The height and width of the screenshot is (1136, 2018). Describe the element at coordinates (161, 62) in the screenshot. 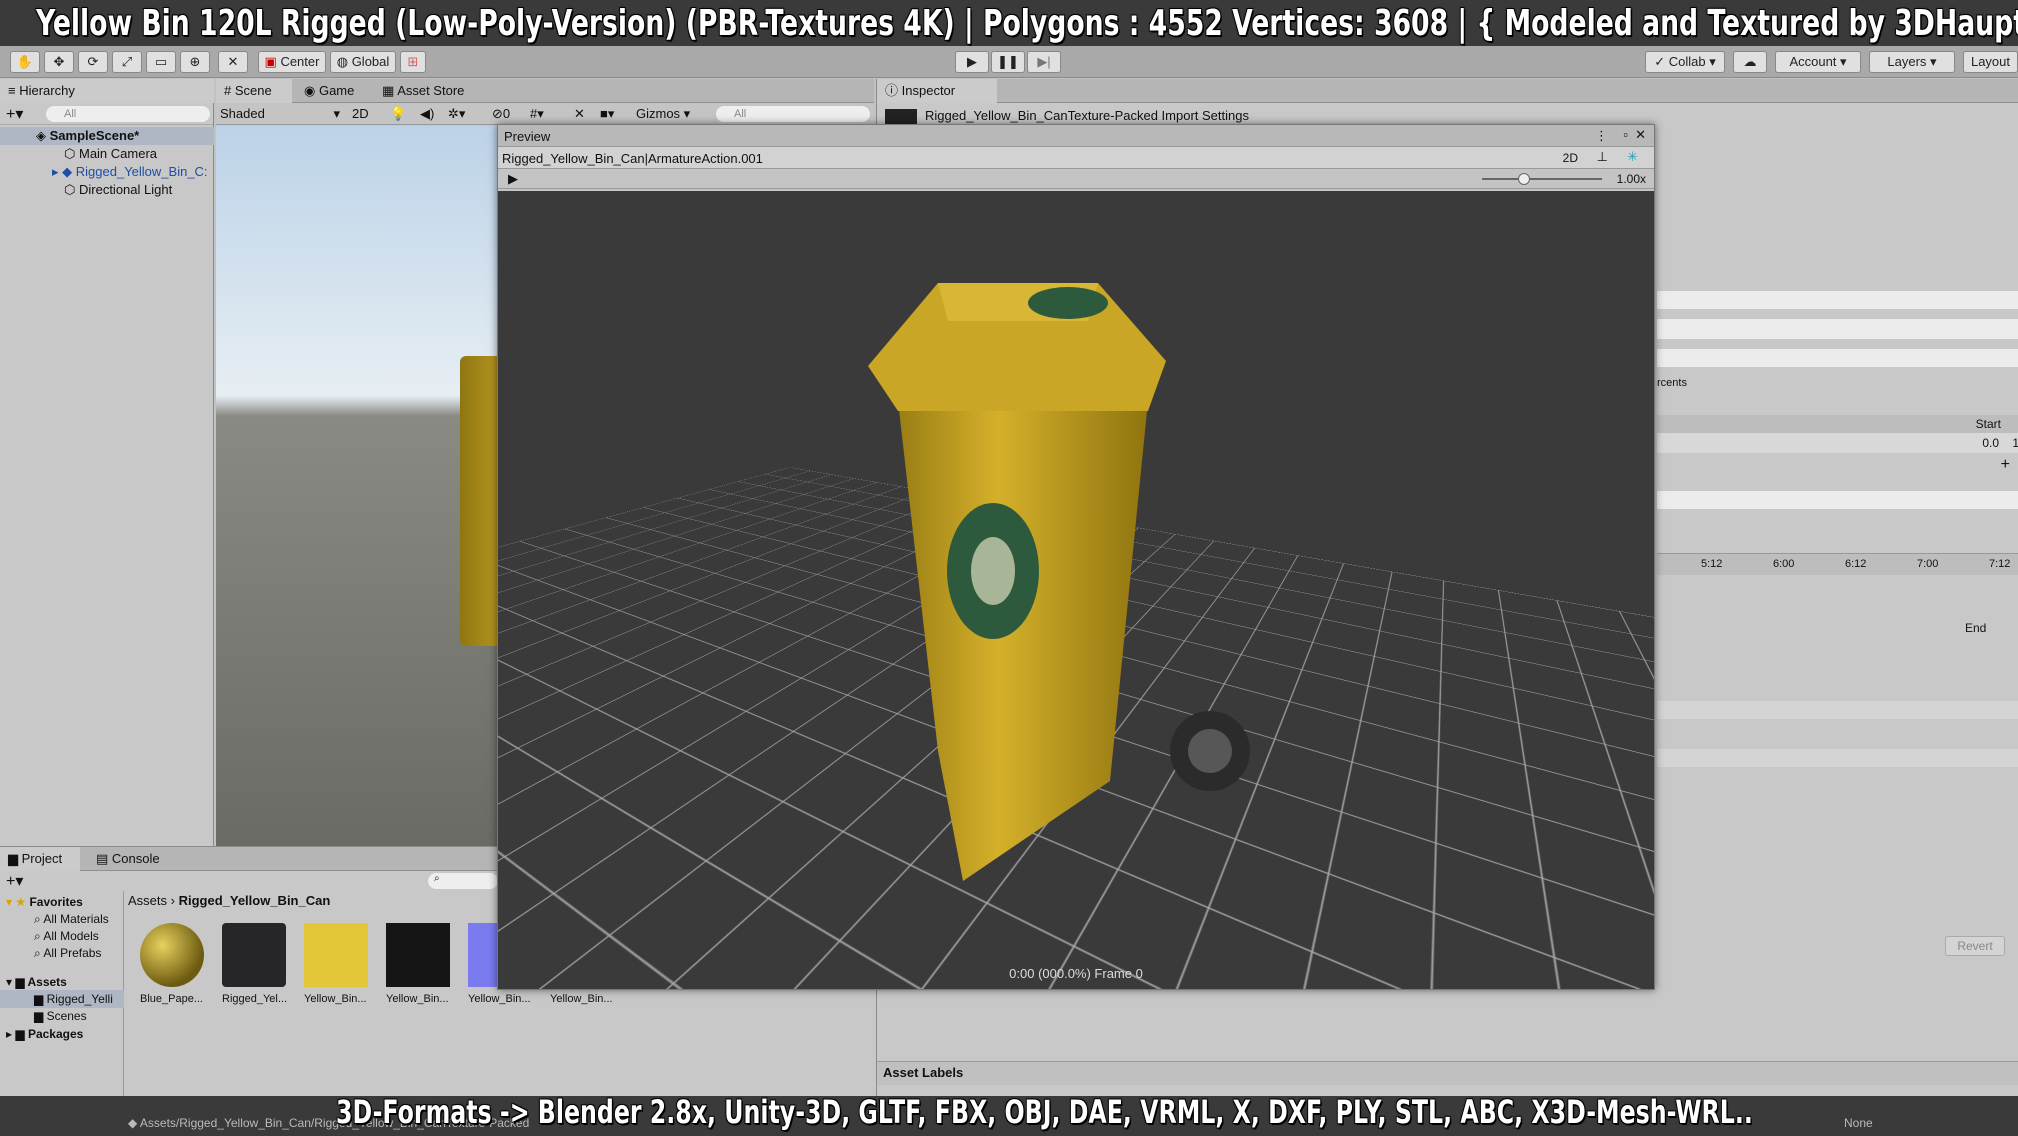

I see `rect-tool-button: ▭` at that location.